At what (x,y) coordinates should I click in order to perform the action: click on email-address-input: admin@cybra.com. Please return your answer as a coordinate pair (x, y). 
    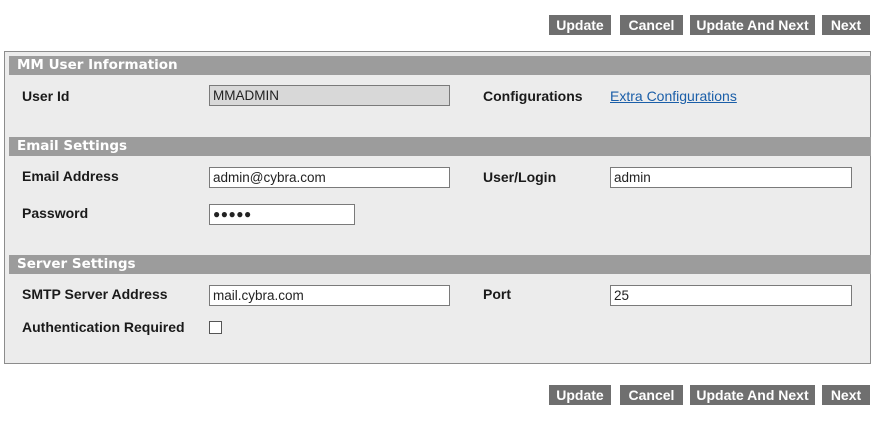
    Looking at the image, I should click on (329, 177).